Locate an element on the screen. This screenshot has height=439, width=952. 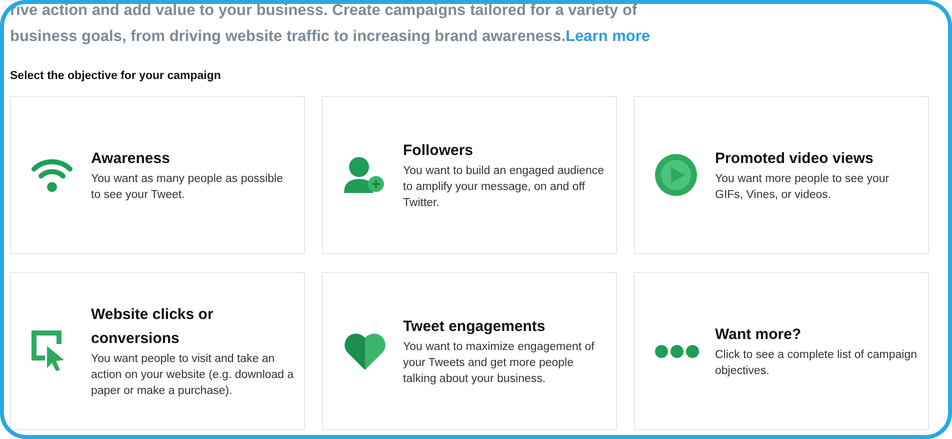
objective-title: Want more? is located at coordinates (758, 335).